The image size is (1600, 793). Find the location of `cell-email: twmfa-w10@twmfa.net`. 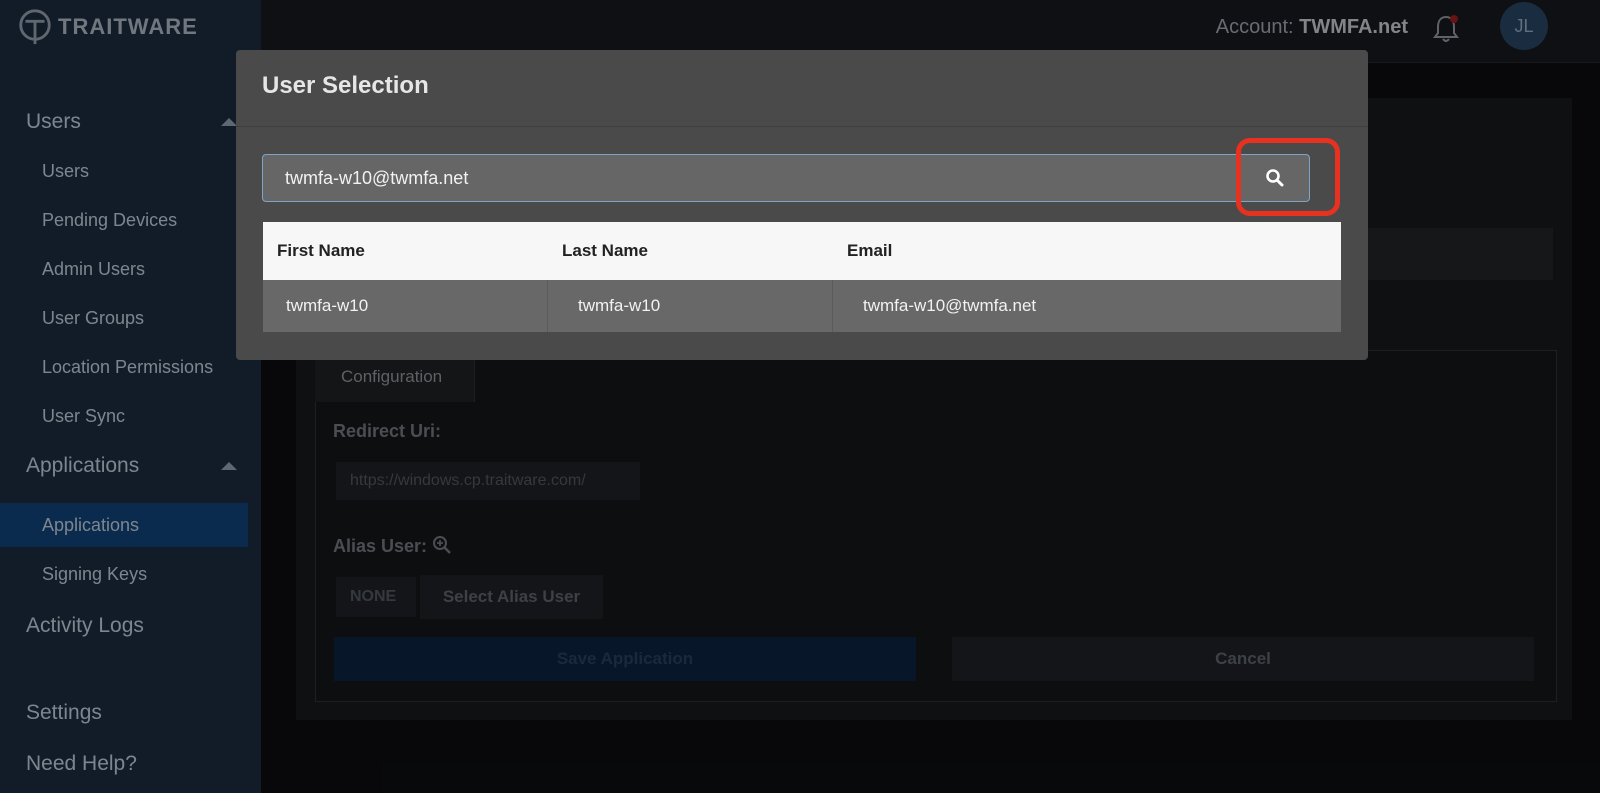

cell-email: twmfa-w10@twmfa.net is located at coordinates (950, 305).